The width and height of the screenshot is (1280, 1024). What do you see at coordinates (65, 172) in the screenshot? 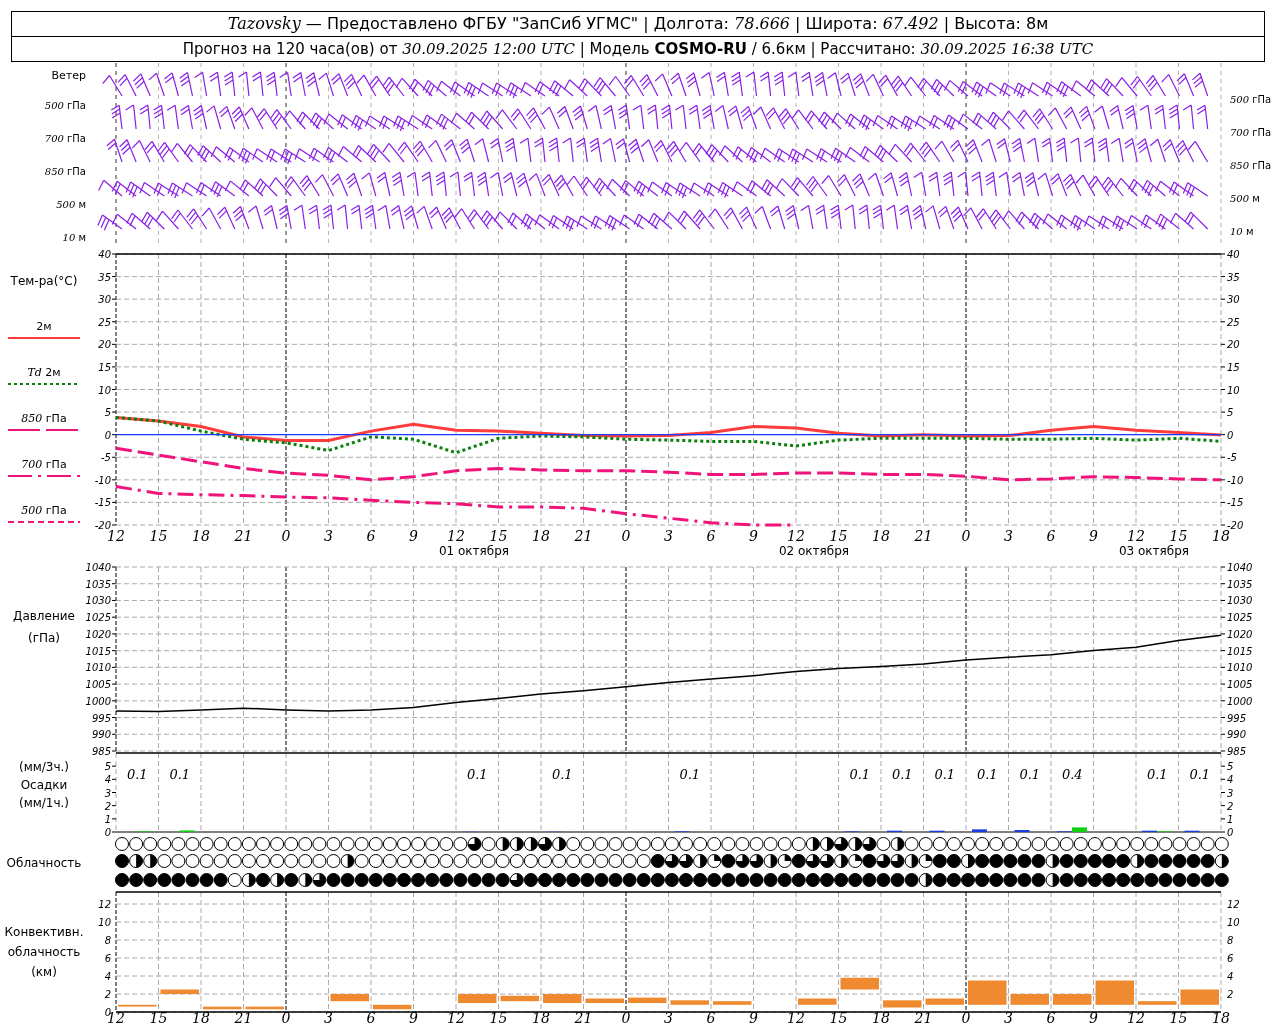
I see `level-label: 850 гПа` at bounding box center [65, 172].